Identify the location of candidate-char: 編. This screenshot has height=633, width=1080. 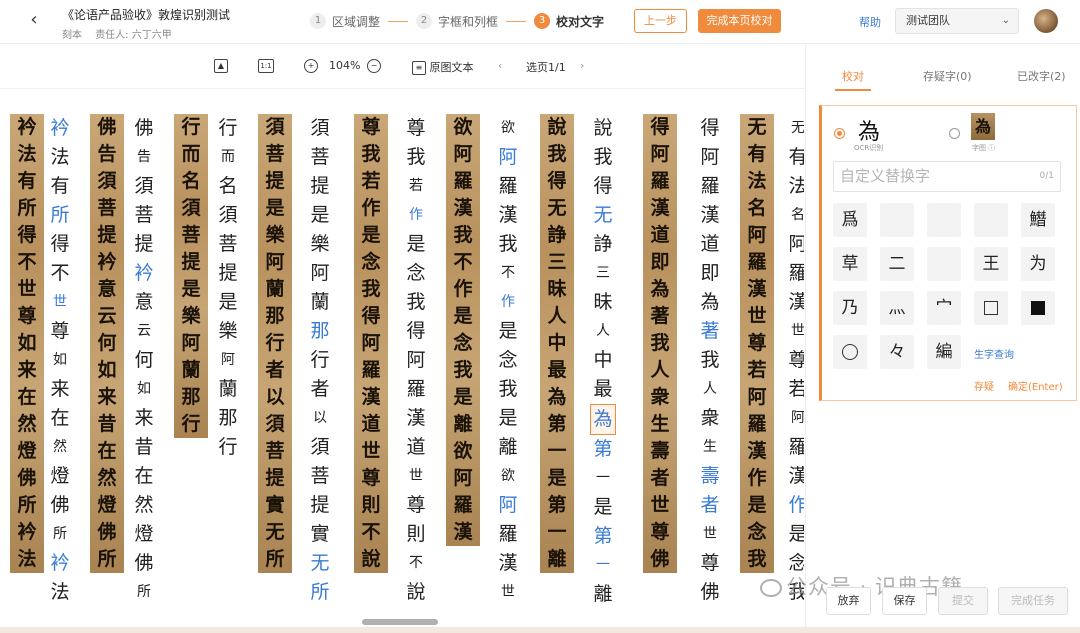
(944, 352).